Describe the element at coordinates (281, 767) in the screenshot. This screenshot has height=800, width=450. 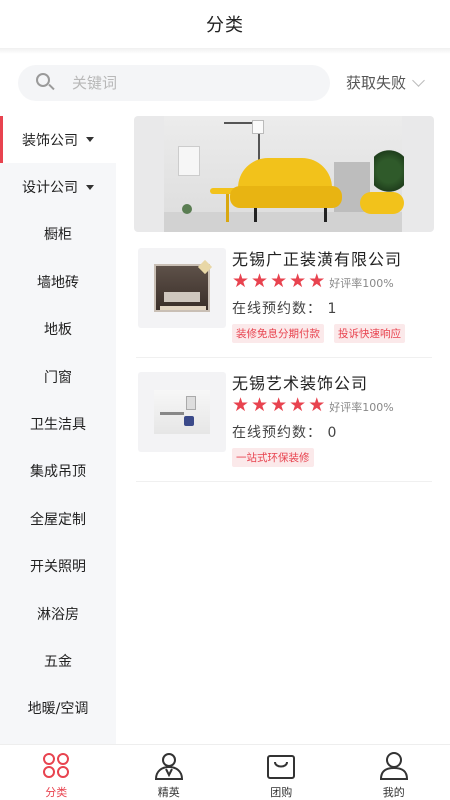
I see `group-buy-bag-icon` at that location.